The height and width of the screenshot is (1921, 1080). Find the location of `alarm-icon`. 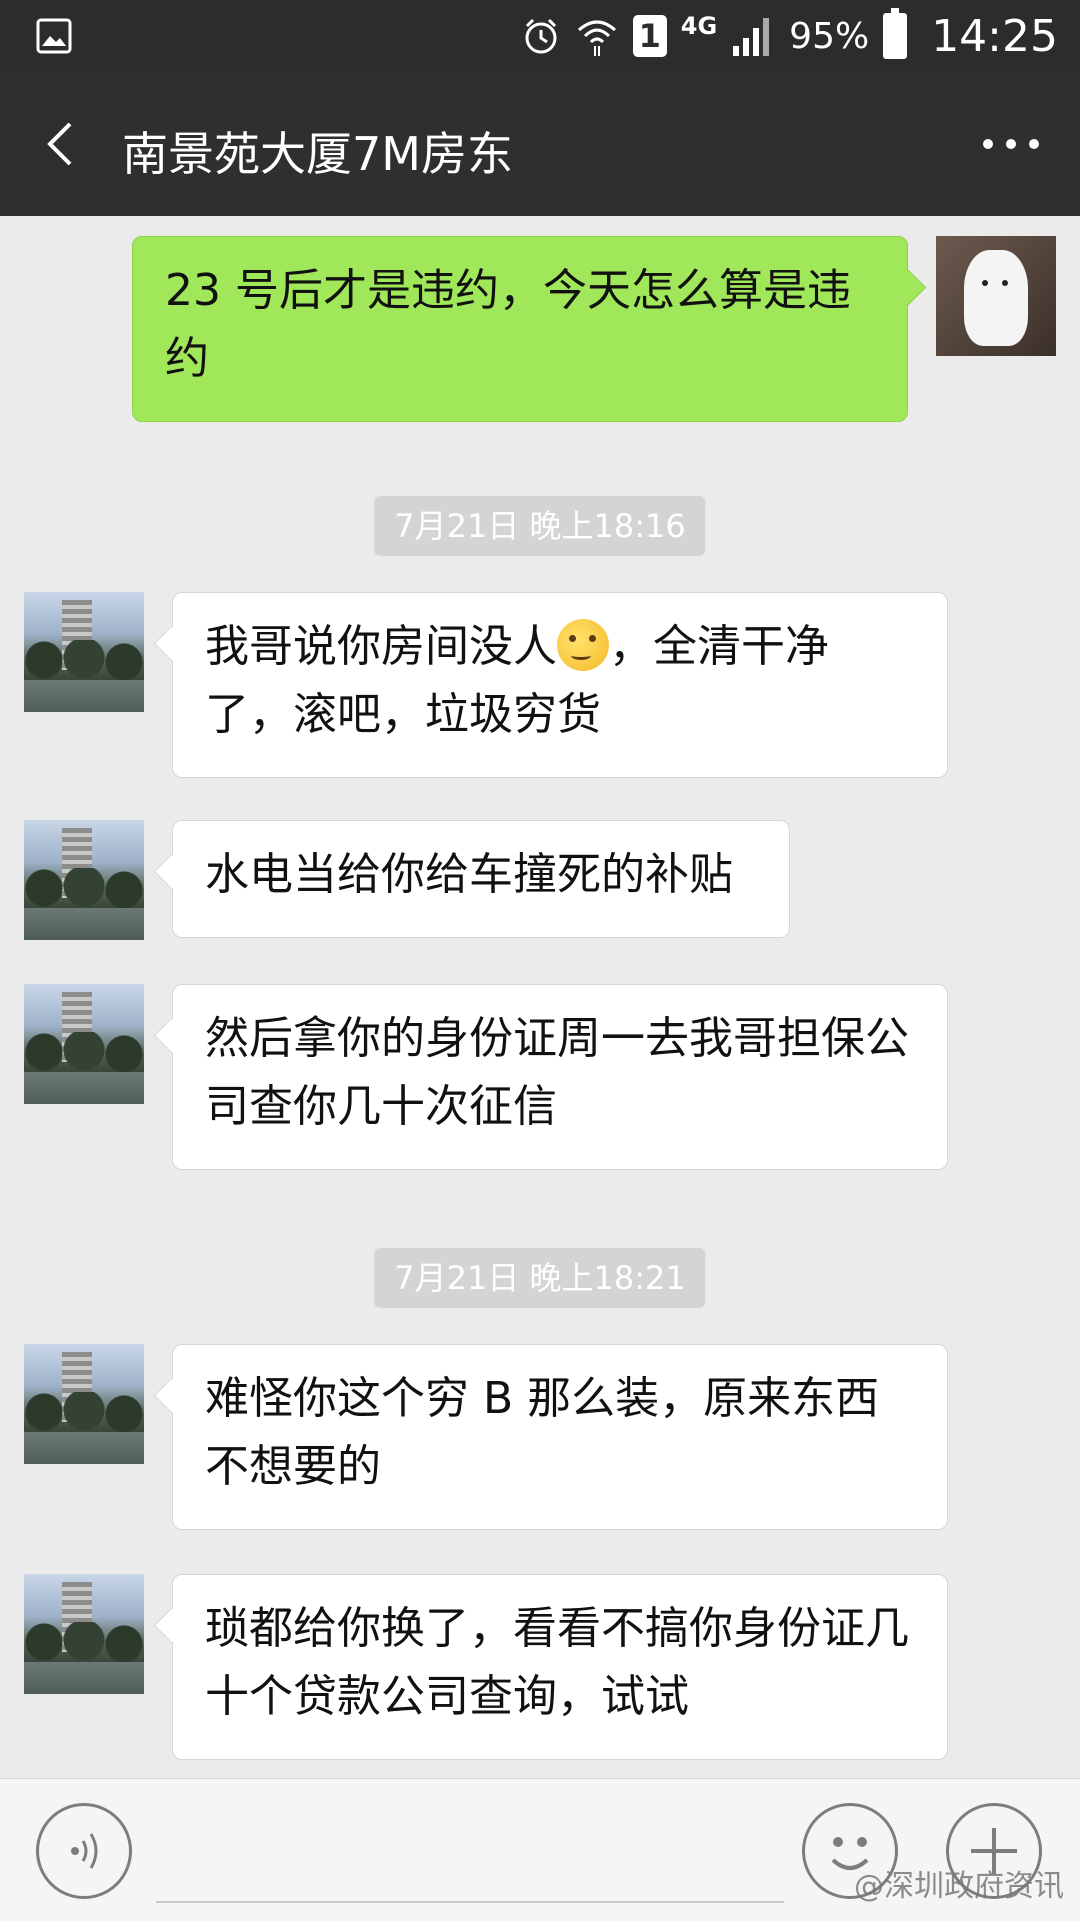

alarm-icon is located at coordinates (541, 36).